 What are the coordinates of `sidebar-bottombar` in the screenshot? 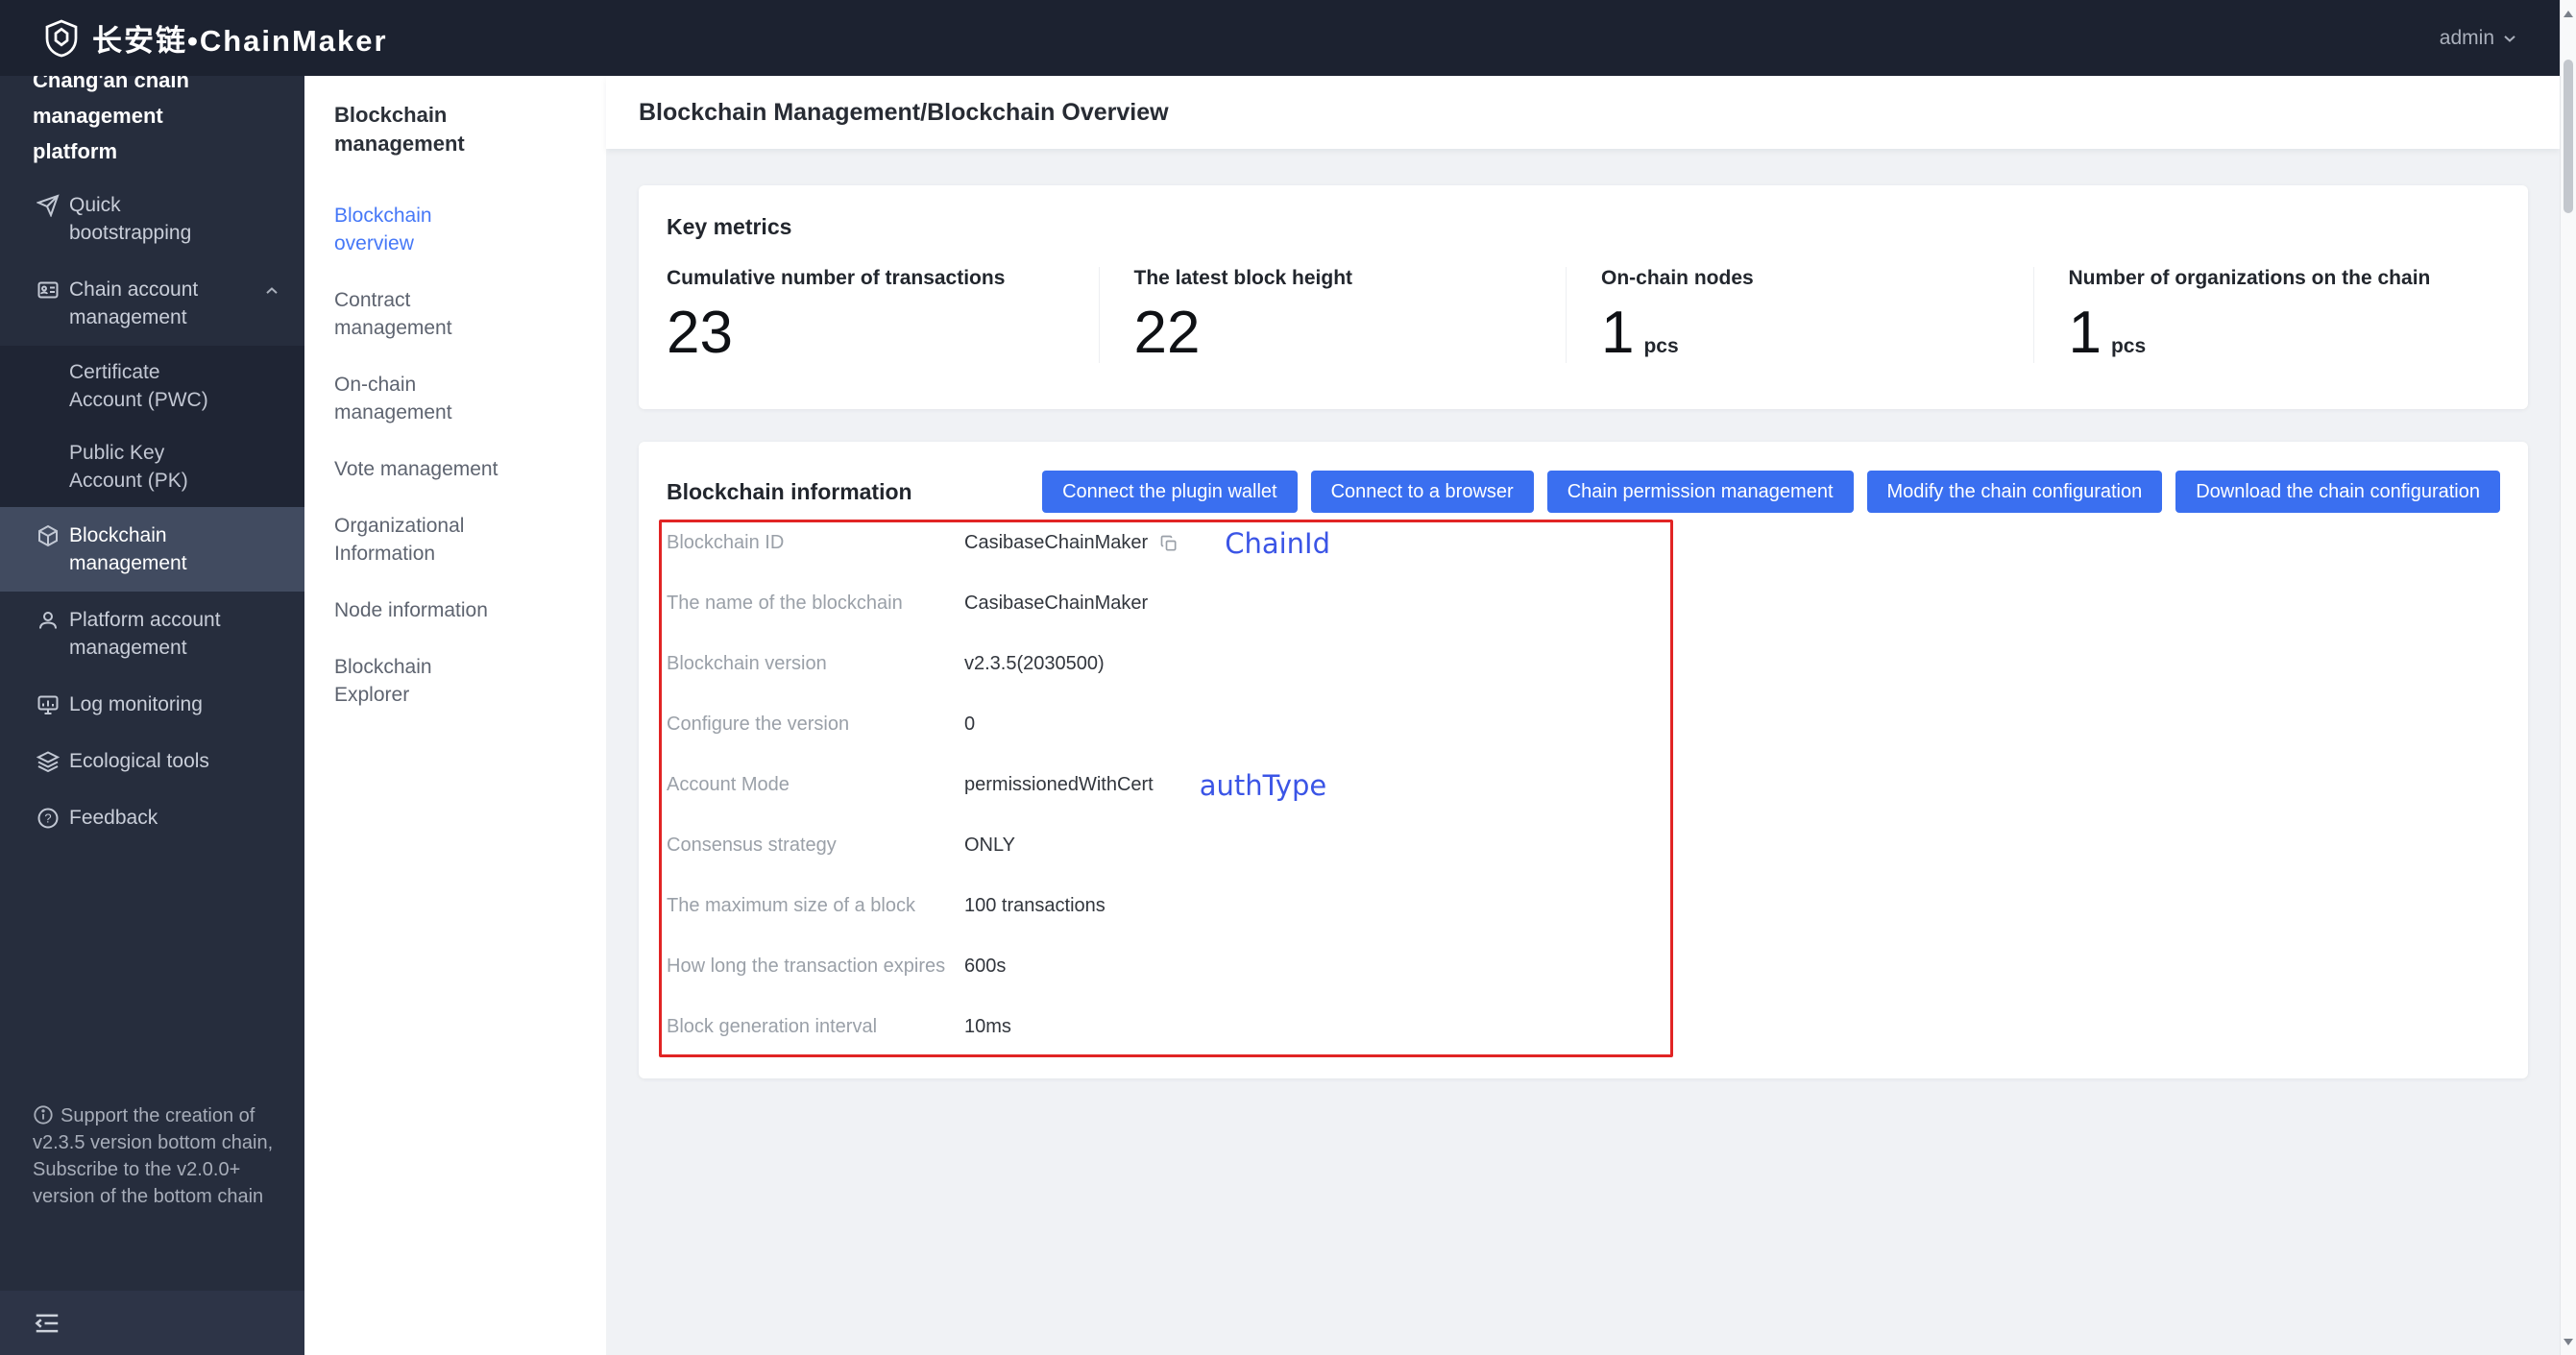 It's located at (152, 1323).